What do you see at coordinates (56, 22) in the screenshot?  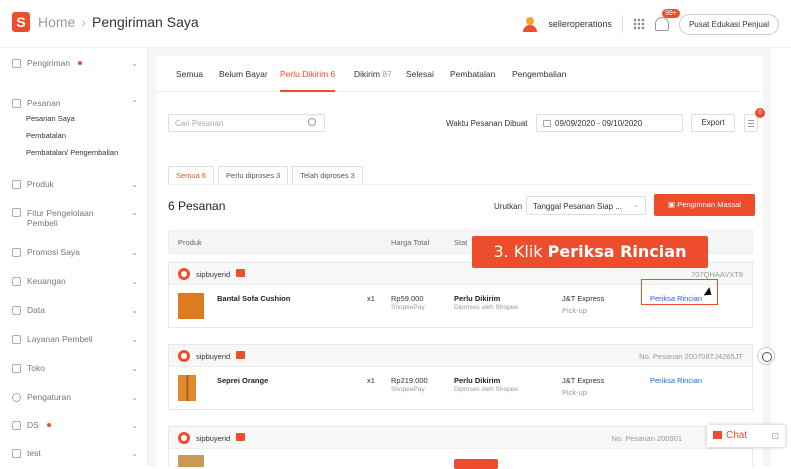 I see `breadcrumb-home: Home` at bounding box center [56, 22].